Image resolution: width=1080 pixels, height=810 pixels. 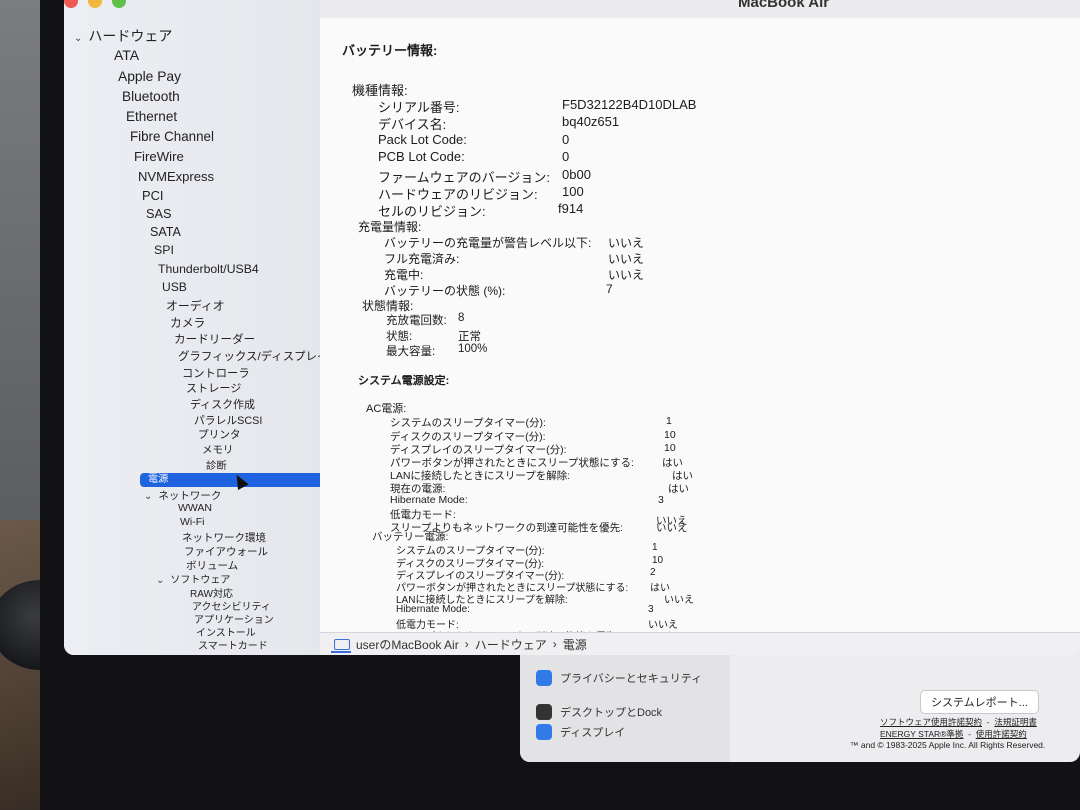 I want to click on info-value: 0, so click(x=566, y=156).